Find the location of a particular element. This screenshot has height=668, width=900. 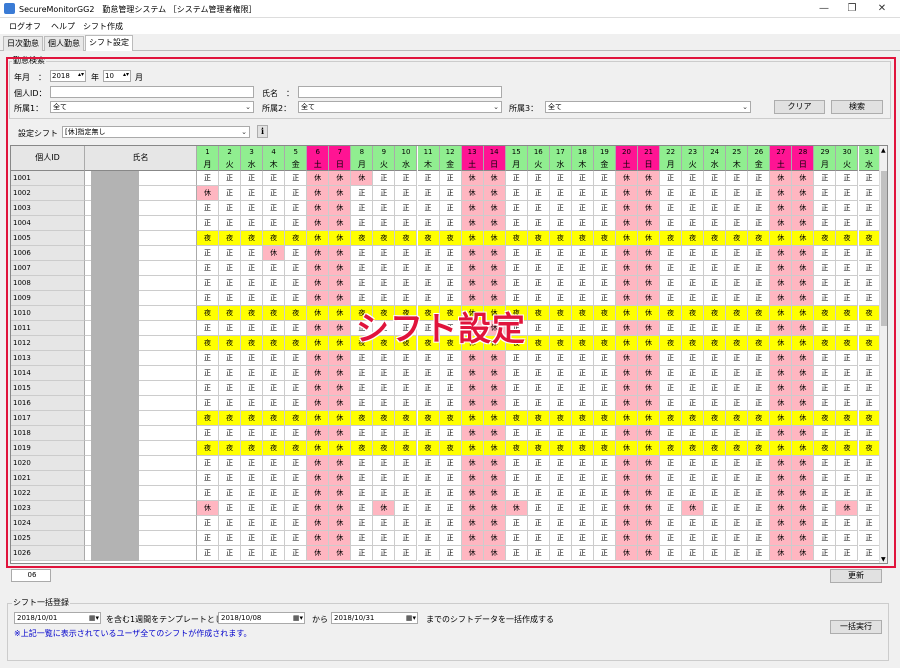

table-row: 1018 正正正正正休休正正正正正休休正正正正正休休正正正正正休休正正正 is located at coordinates (445, 433).